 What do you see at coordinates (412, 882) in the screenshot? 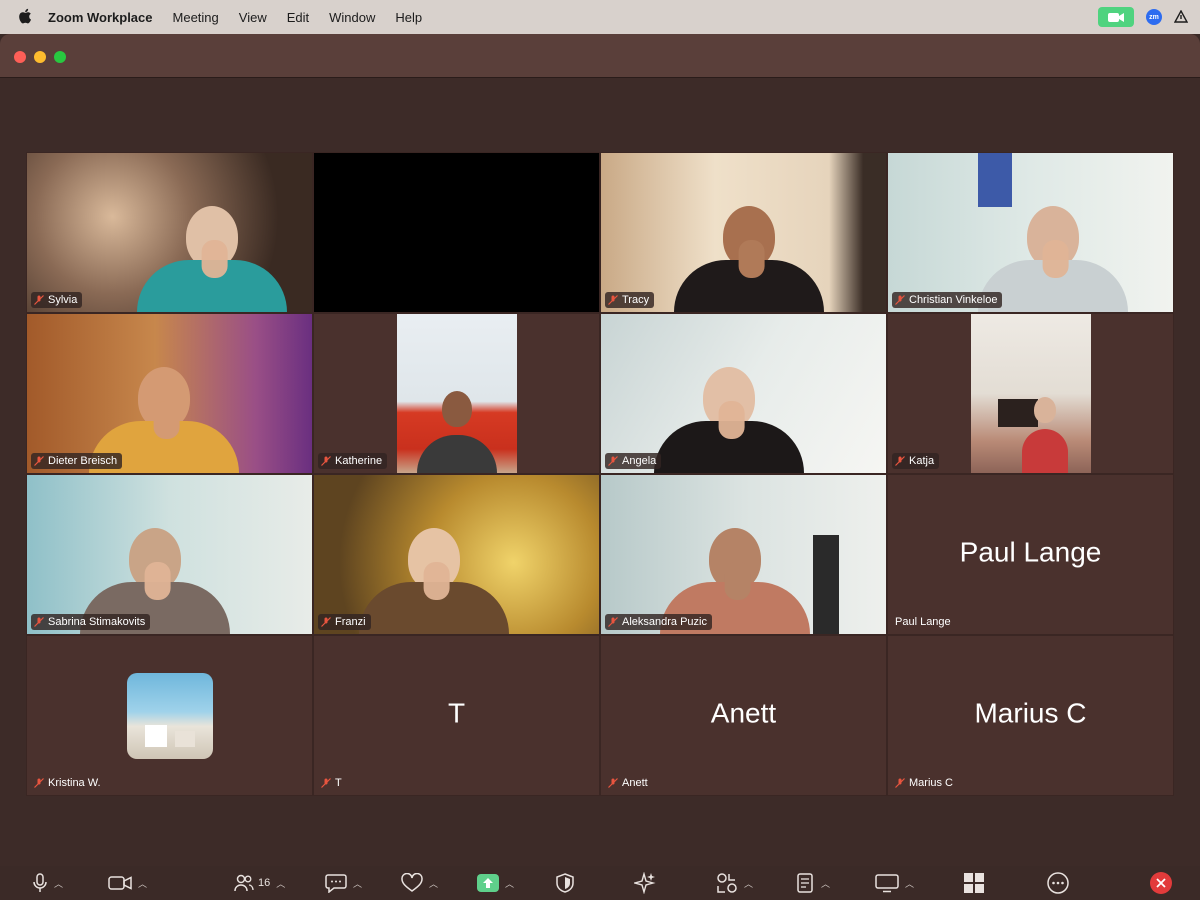
I see `heart-icon` at bounding box center [412, 882].